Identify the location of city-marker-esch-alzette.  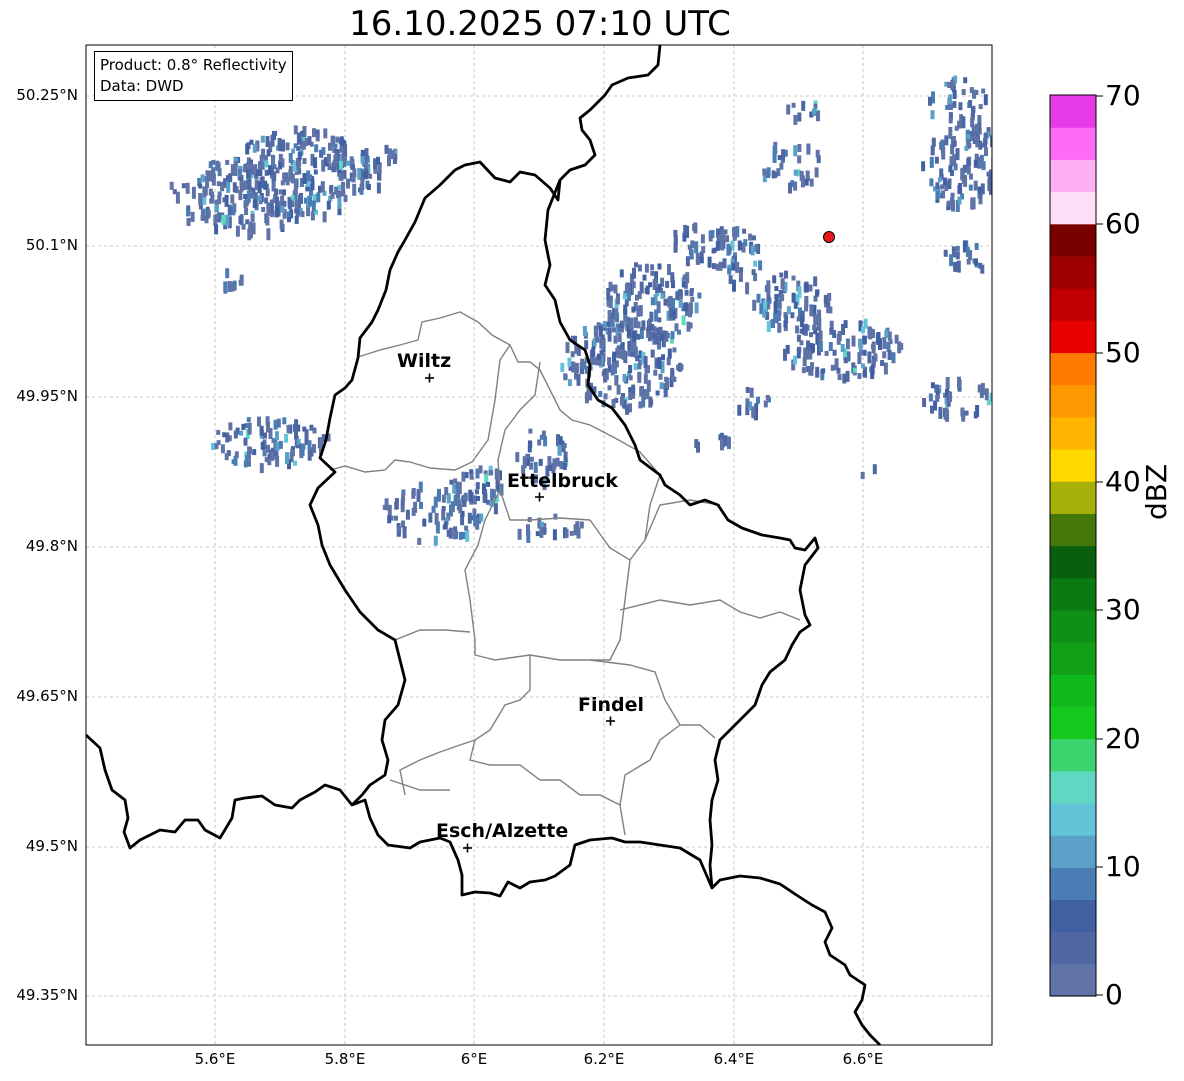
(467, 848).